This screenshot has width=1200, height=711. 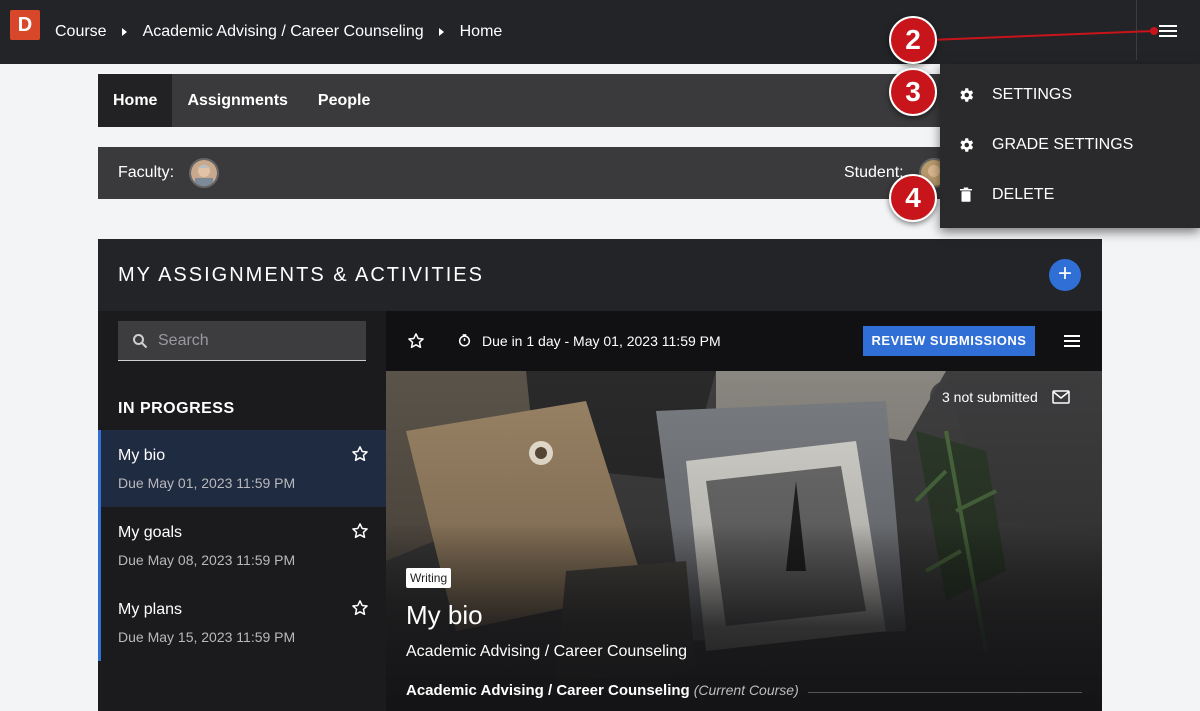 What do you see at coordinates (135, 100) in the screenshot?
I see `tab-home: Home` at bounding box center [135, 100].